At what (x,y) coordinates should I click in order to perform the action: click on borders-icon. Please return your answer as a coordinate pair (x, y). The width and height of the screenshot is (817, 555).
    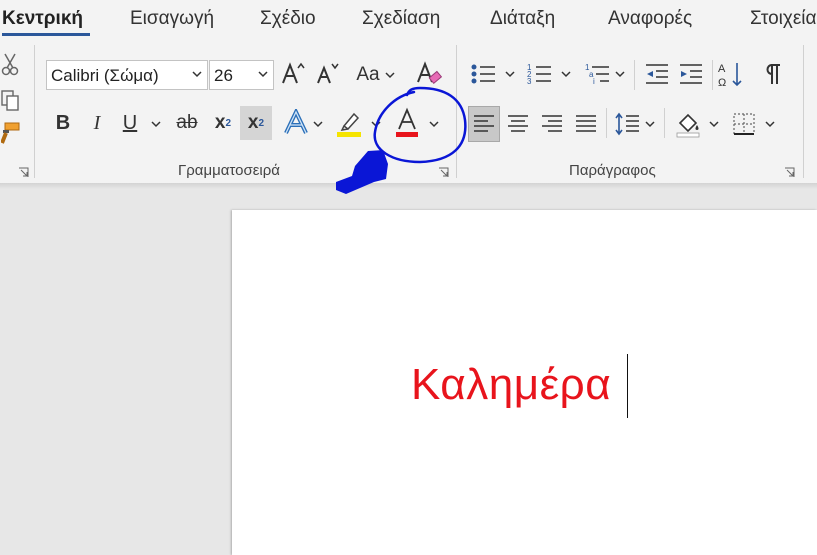
    Looking at the image, I should click on (744, 124).